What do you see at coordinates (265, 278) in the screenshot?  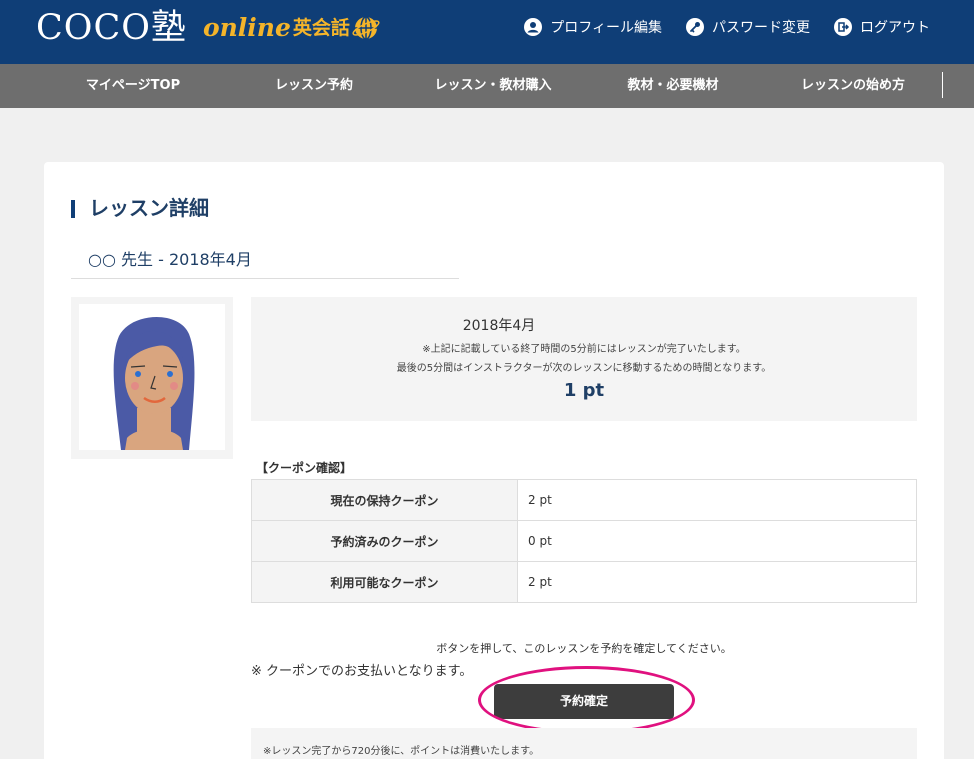 I see `heading-divider` at bounding box center [265, 278].